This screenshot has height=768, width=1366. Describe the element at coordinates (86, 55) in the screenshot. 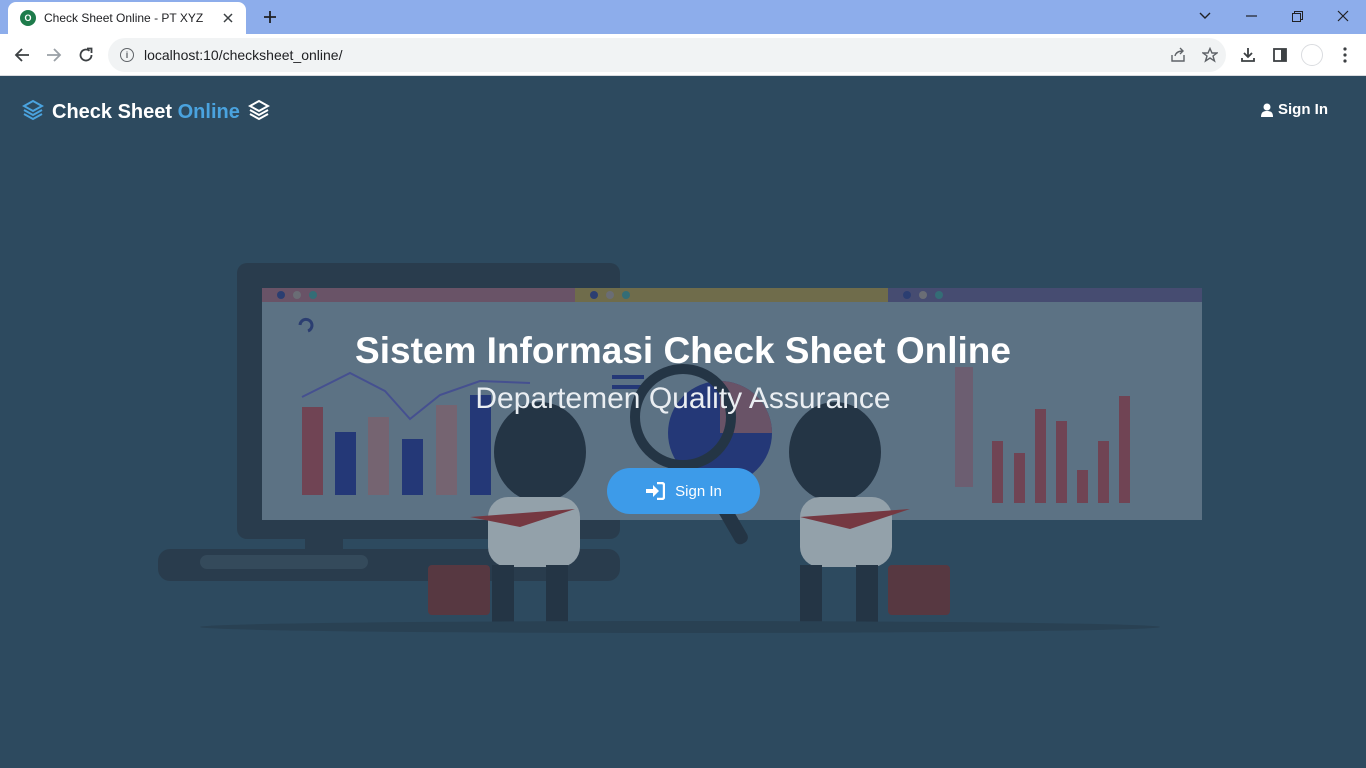

I see `reload-icon` at that location.